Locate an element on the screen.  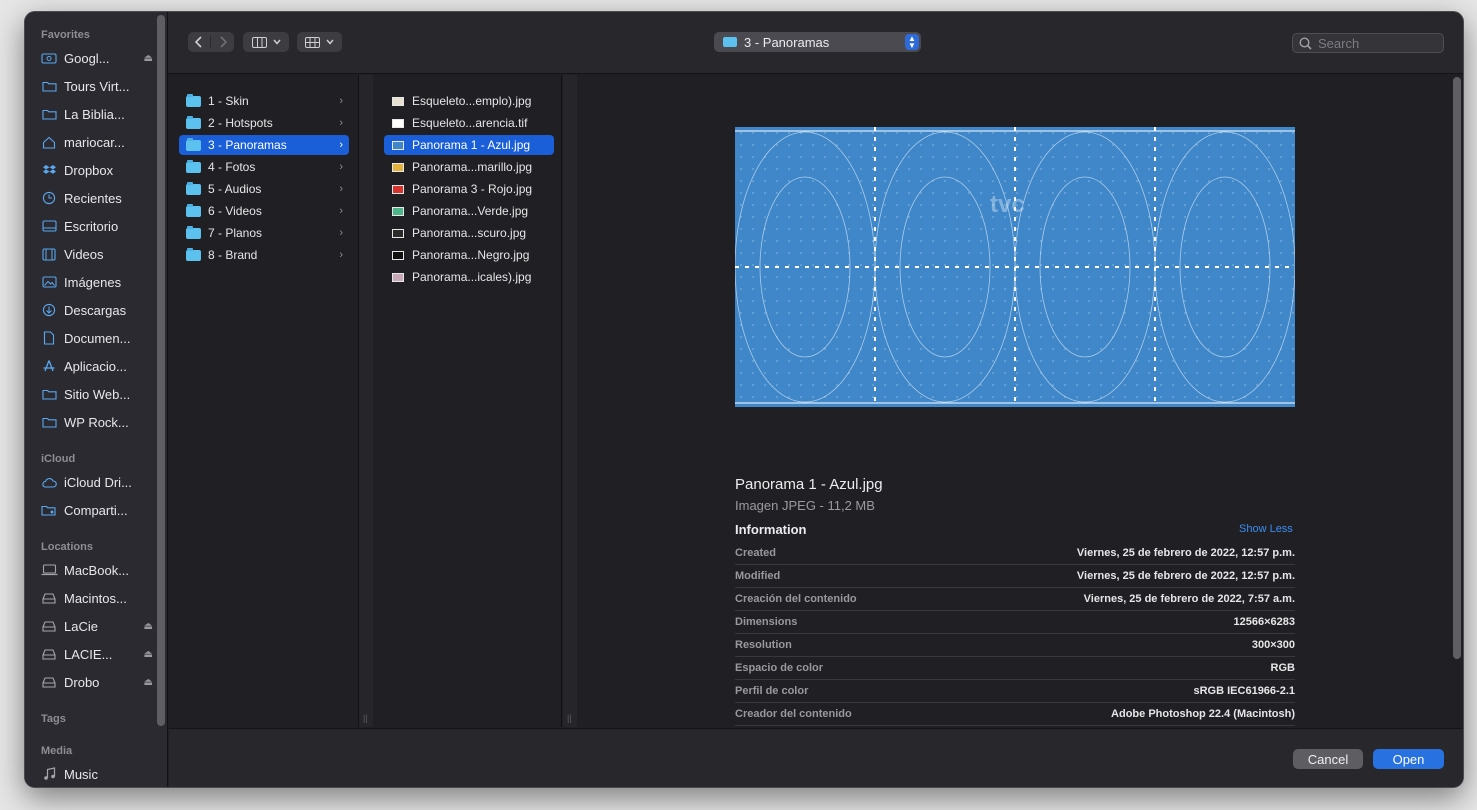
sidebar-item-label: Descargas is located at coordinates (95, 310).